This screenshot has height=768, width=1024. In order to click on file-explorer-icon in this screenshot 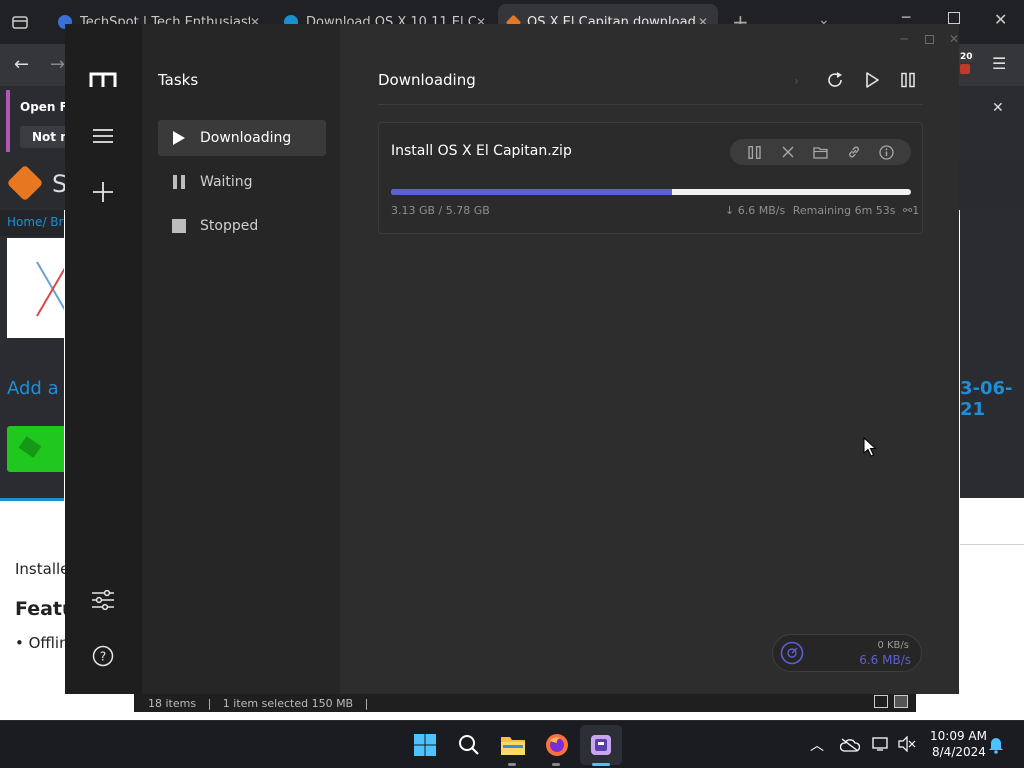, I will do `click(513, 745)`.